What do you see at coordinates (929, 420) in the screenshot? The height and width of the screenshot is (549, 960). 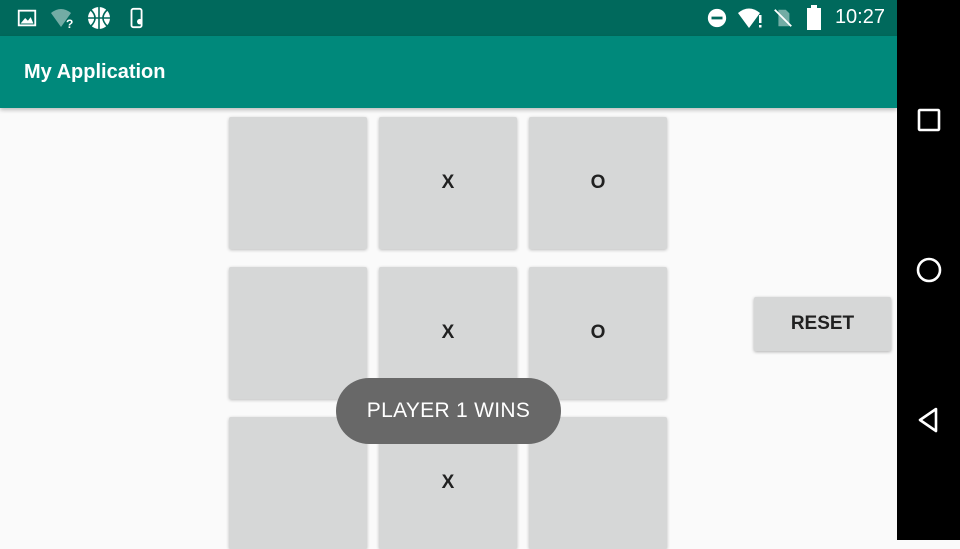 I see `back-icon` at bounding box center [929, 420].